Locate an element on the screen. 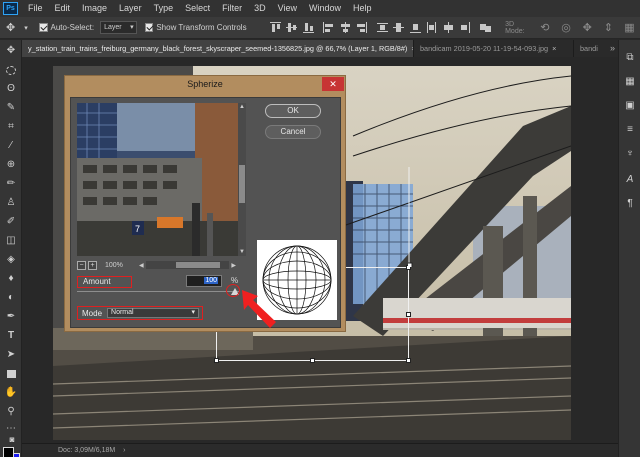  menu-view: View is located at coordinates (287, 8).